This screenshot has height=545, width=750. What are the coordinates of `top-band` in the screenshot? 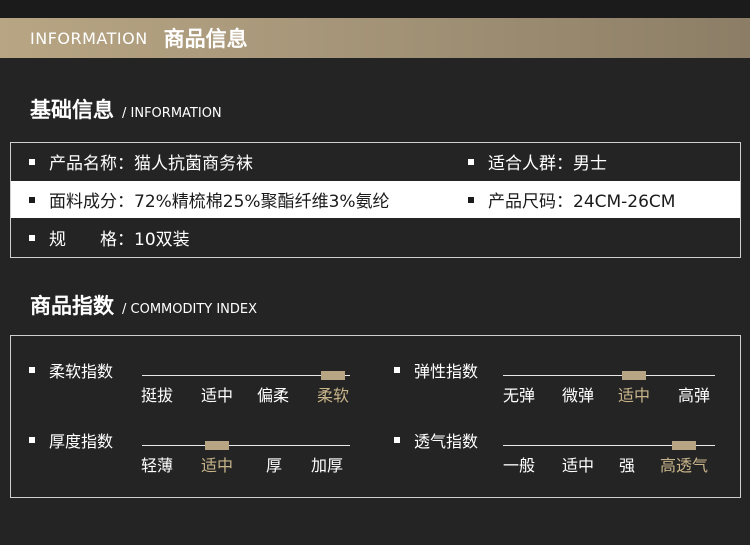 It's located at (375, 9).